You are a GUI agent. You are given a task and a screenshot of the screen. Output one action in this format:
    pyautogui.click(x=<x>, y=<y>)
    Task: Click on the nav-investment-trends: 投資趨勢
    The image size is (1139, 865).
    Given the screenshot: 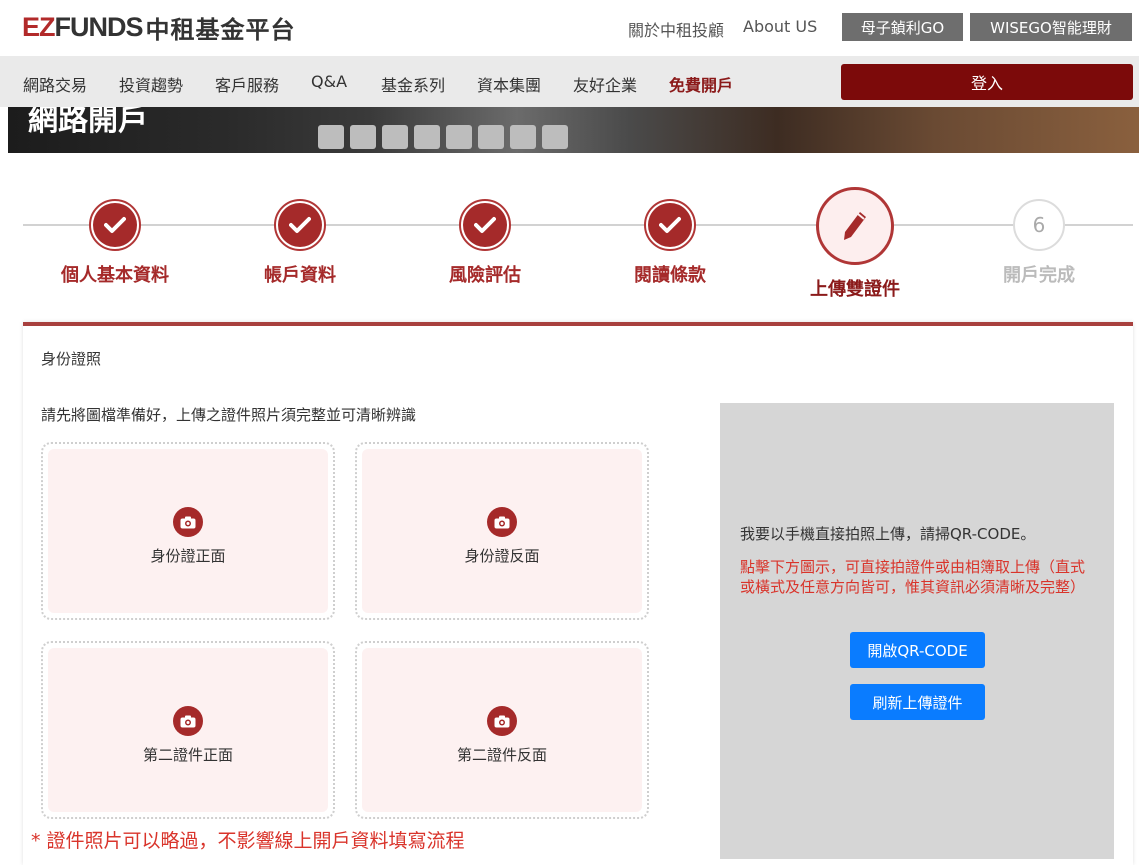 What is the action you would take?
    pyautogui.click(x=151, y=84)
    